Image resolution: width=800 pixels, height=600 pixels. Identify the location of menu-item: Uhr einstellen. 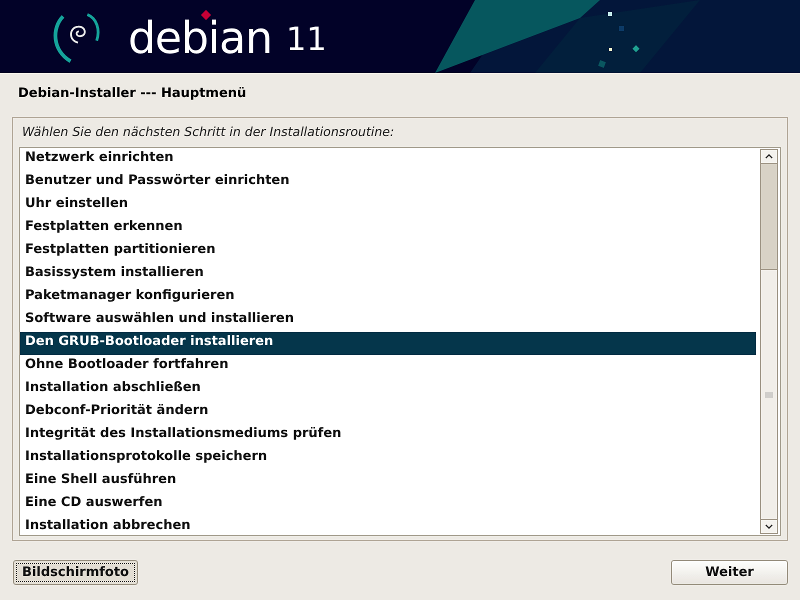
(388, 205).